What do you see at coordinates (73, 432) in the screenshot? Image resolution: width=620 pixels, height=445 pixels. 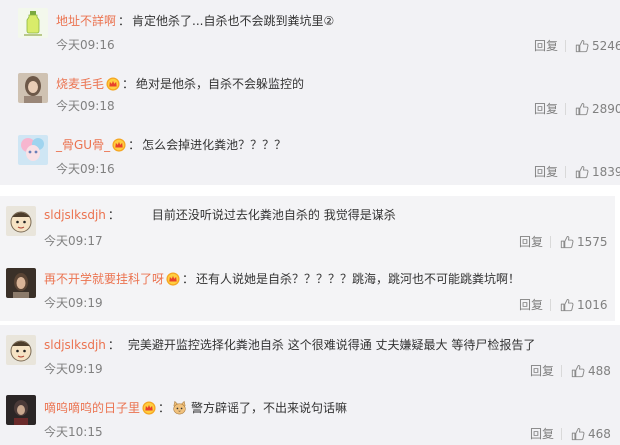 I see `comment-time: 今天10:15` at bounding box center [73, 432].